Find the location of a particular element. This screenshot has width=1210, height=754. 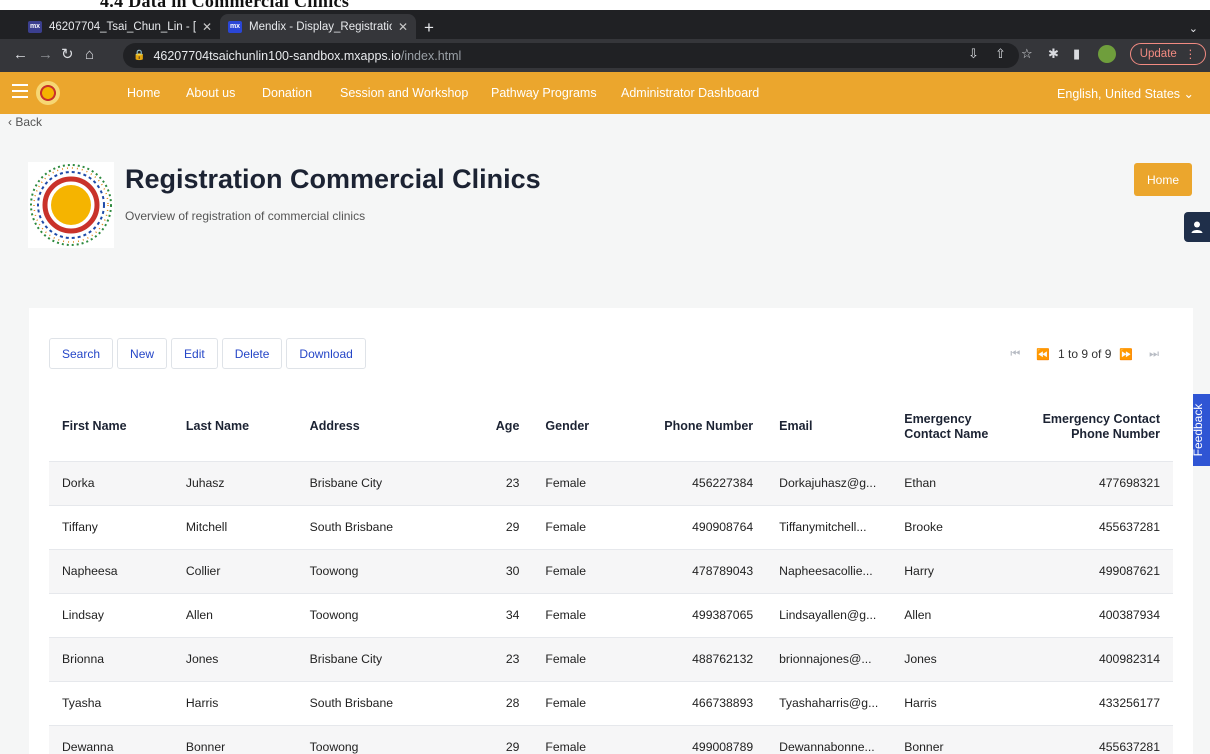

language-selector: English, United States ⌄ is located at coordinates (1125, 93).